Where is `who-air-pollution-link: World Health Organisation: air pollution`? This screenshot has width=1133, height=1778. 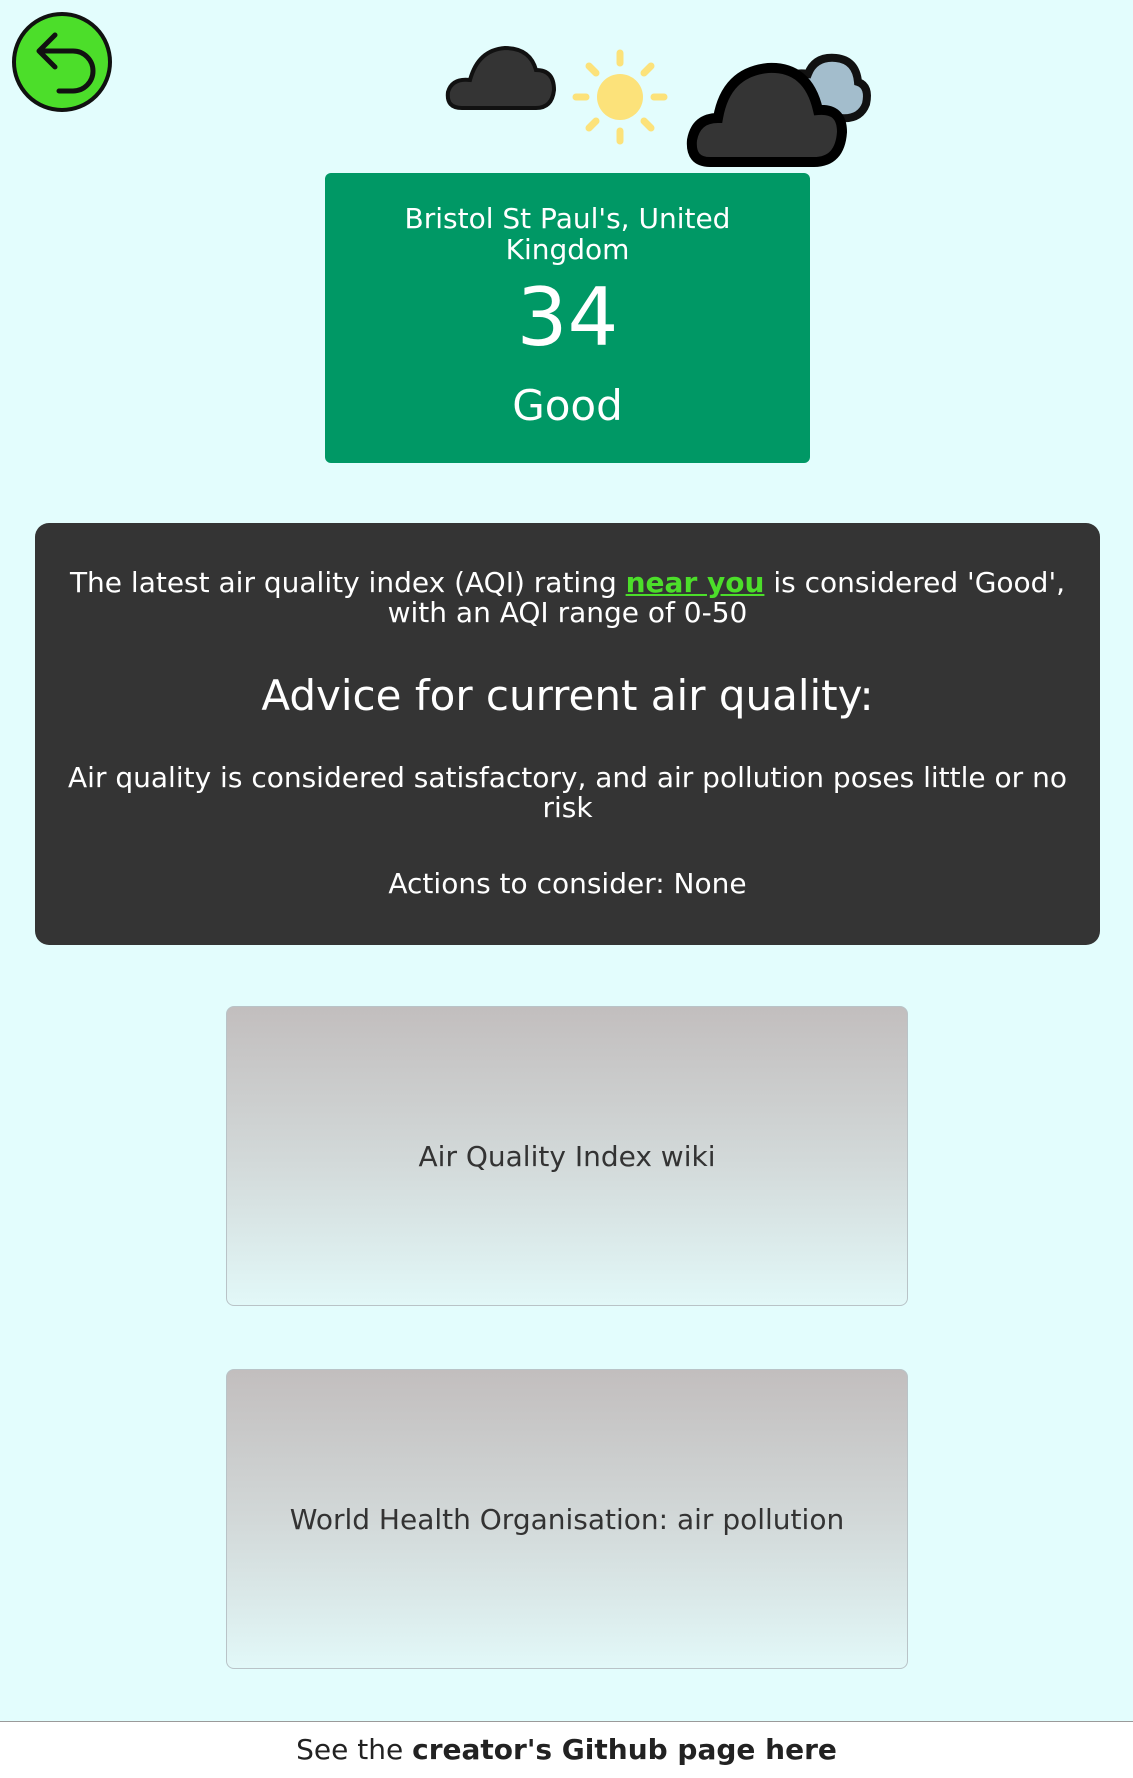 who-air-pollution-link: World Health Organisation: air pollution is located at coordinates (567, 1519).